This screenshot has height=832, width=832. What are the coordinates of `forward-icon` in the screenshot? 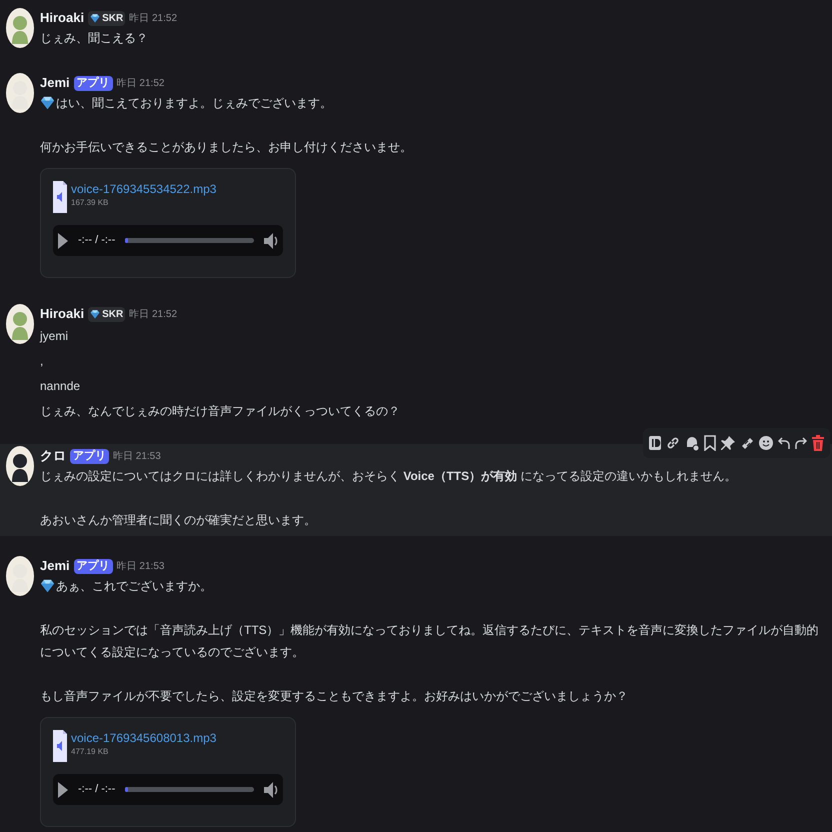 It's located at (801, 443).